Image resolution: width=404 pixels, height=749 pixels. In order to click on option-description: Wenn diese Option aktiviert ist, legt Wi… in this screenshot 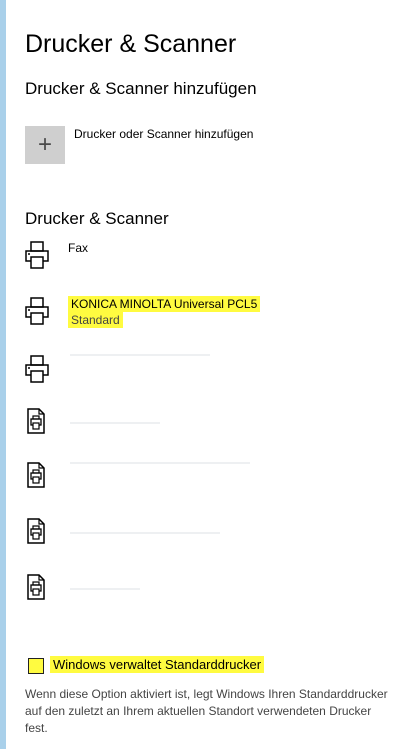, I will do `click(206, 711)`.